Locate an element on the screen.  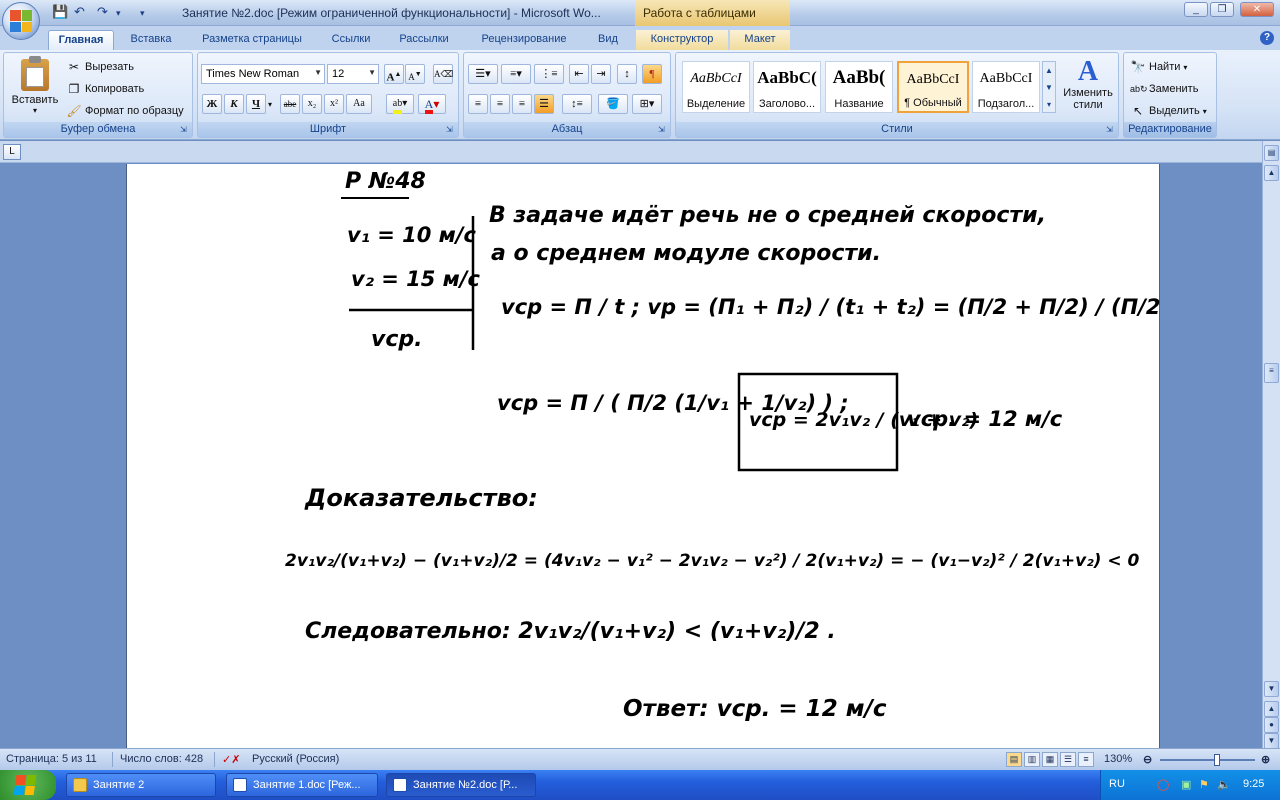
print-layout-icon: ▤ is located at coordinates (1014, 759).